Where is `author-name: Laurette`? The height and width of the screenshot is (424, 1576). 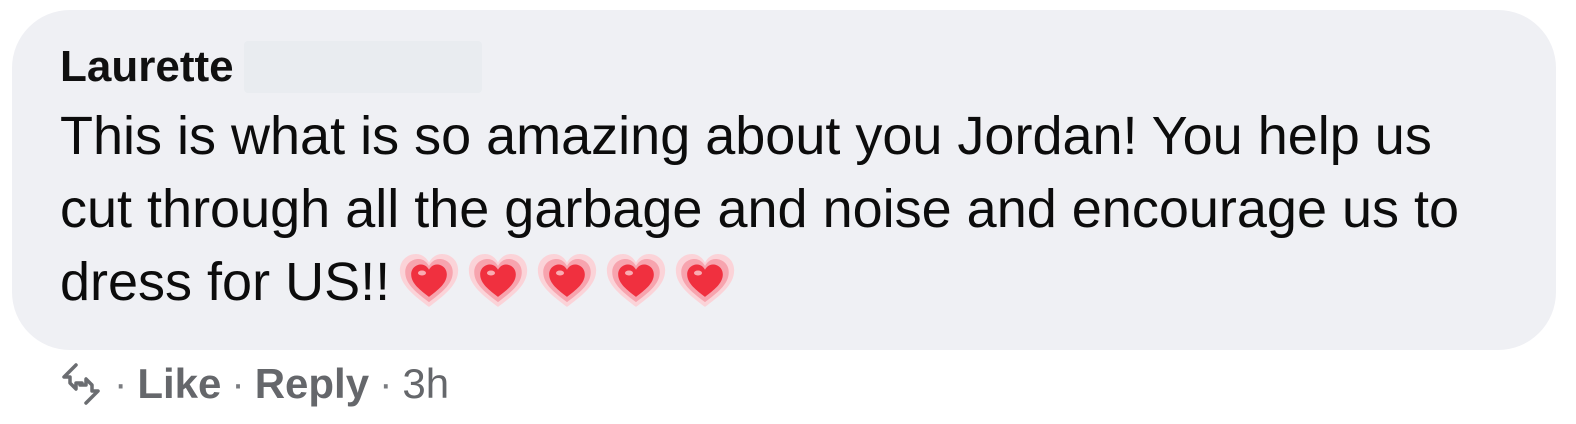 author-name: Laurette is located at coordinates (147, 67).